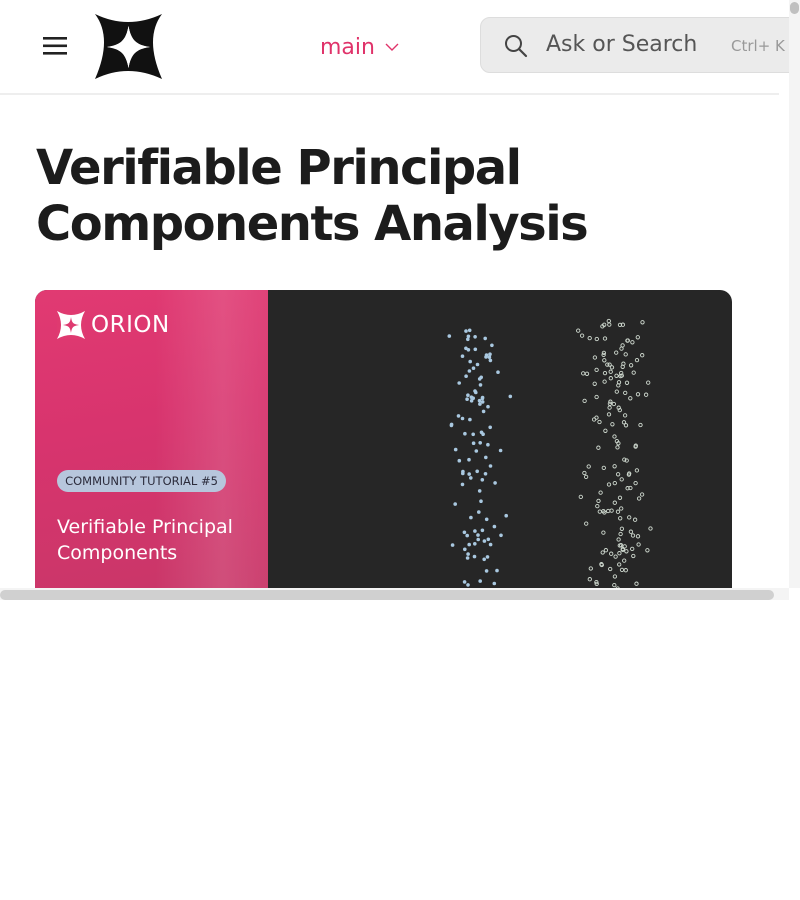 Image resolution: width=800 pixels, height=900 pixels. I want to click on branch-selector: main, so click(359, 47).